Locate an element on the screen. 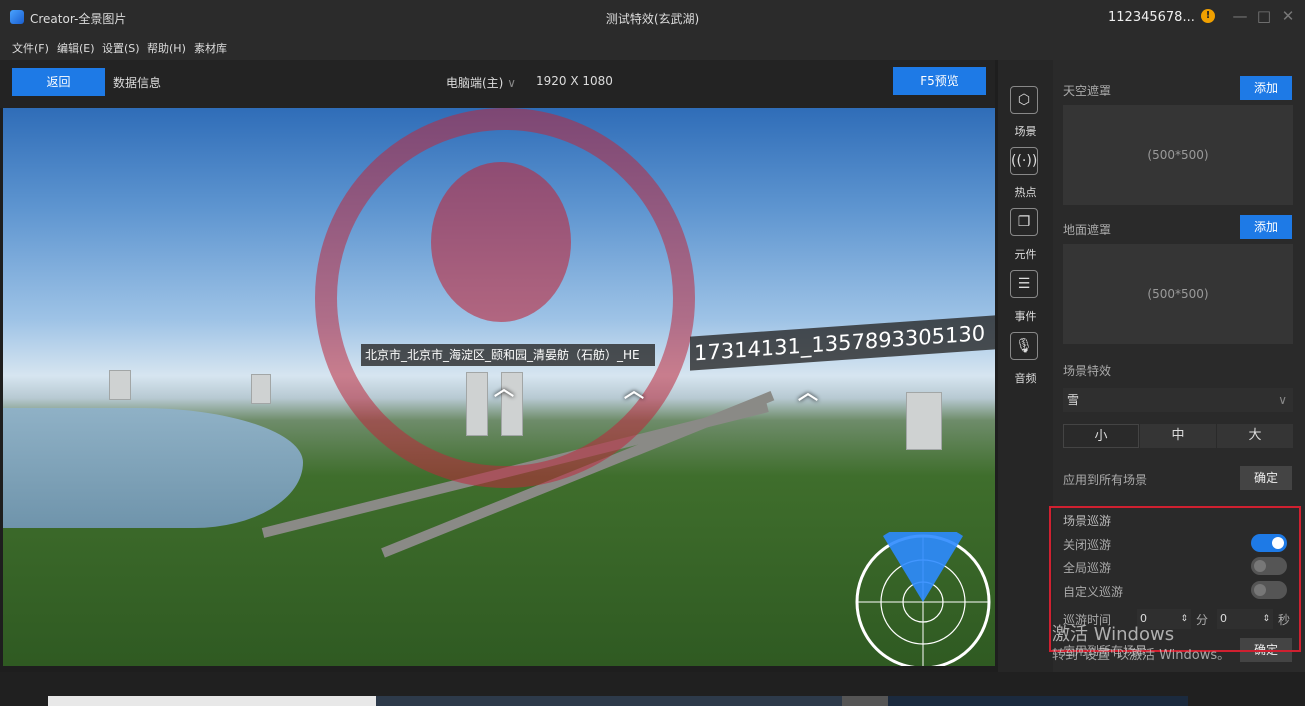 This screenshot has height=706, width=1305. back-button: 返回 is located at coordinates (58, 82).